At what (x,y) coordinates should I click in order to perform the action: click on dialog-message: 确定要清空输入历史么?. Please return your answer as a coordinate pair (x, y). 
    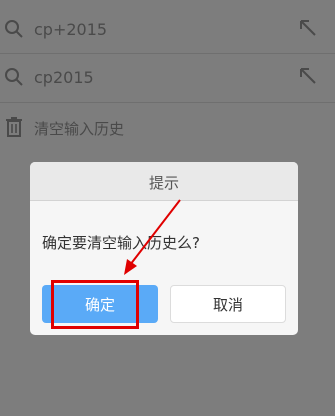
    Looking at the image, I should click on (121, 243).